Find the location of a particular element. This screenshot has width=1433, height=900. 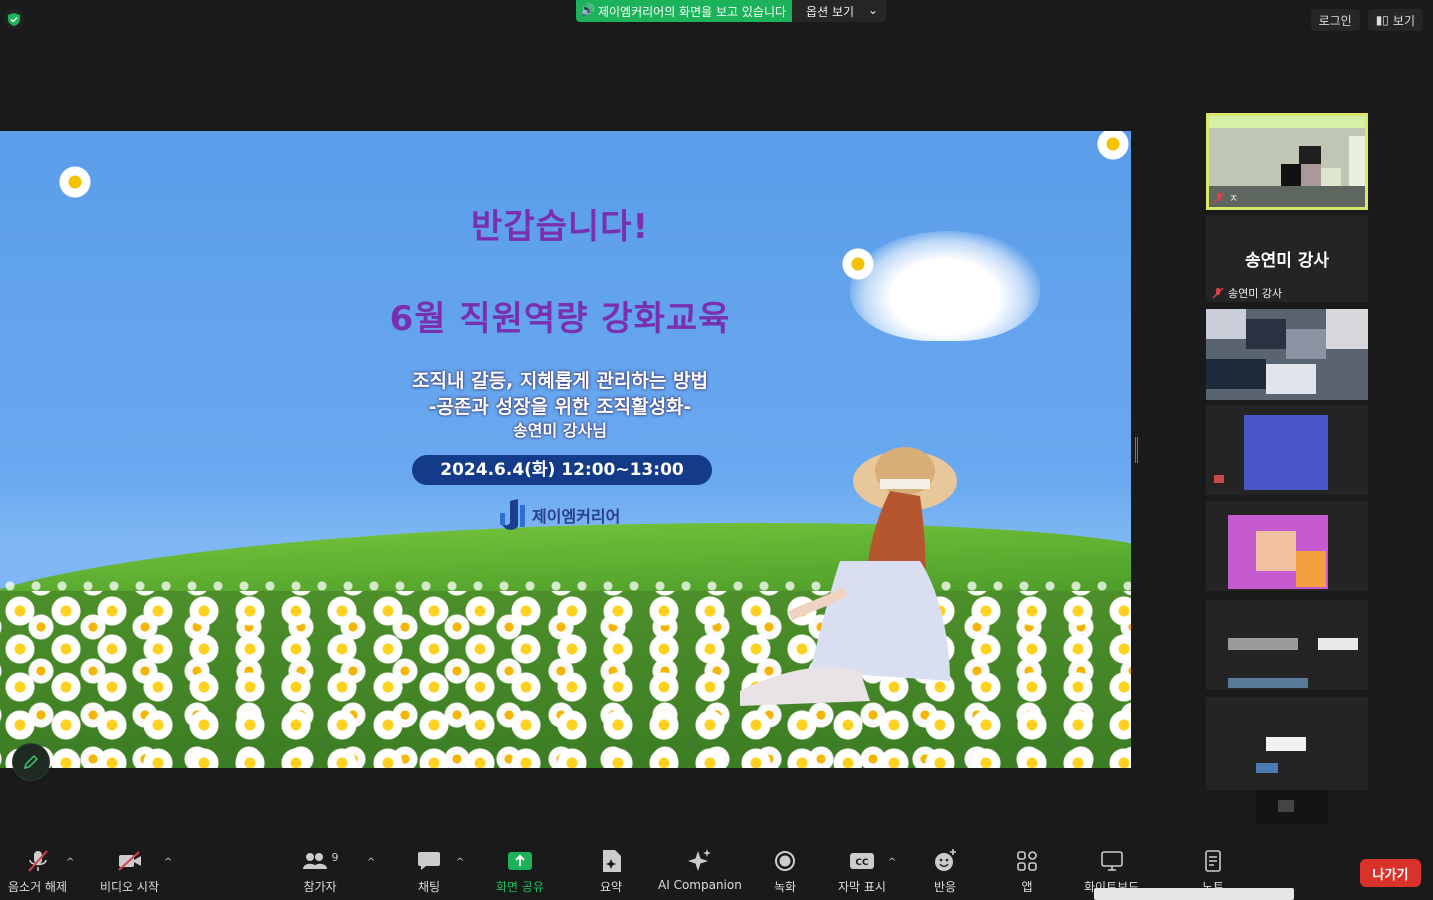

record-label: 녹화 is located at coordinates (785, 887).